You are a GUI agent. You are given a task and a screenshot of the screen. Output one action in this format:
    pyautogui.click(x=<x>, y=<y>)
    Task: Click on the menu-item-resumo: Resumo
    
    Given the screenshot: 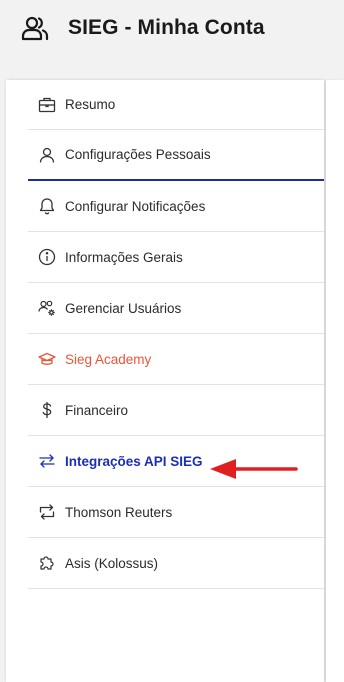 What is the action you would take?
    pyautogui.click(x=176, y=105)
    